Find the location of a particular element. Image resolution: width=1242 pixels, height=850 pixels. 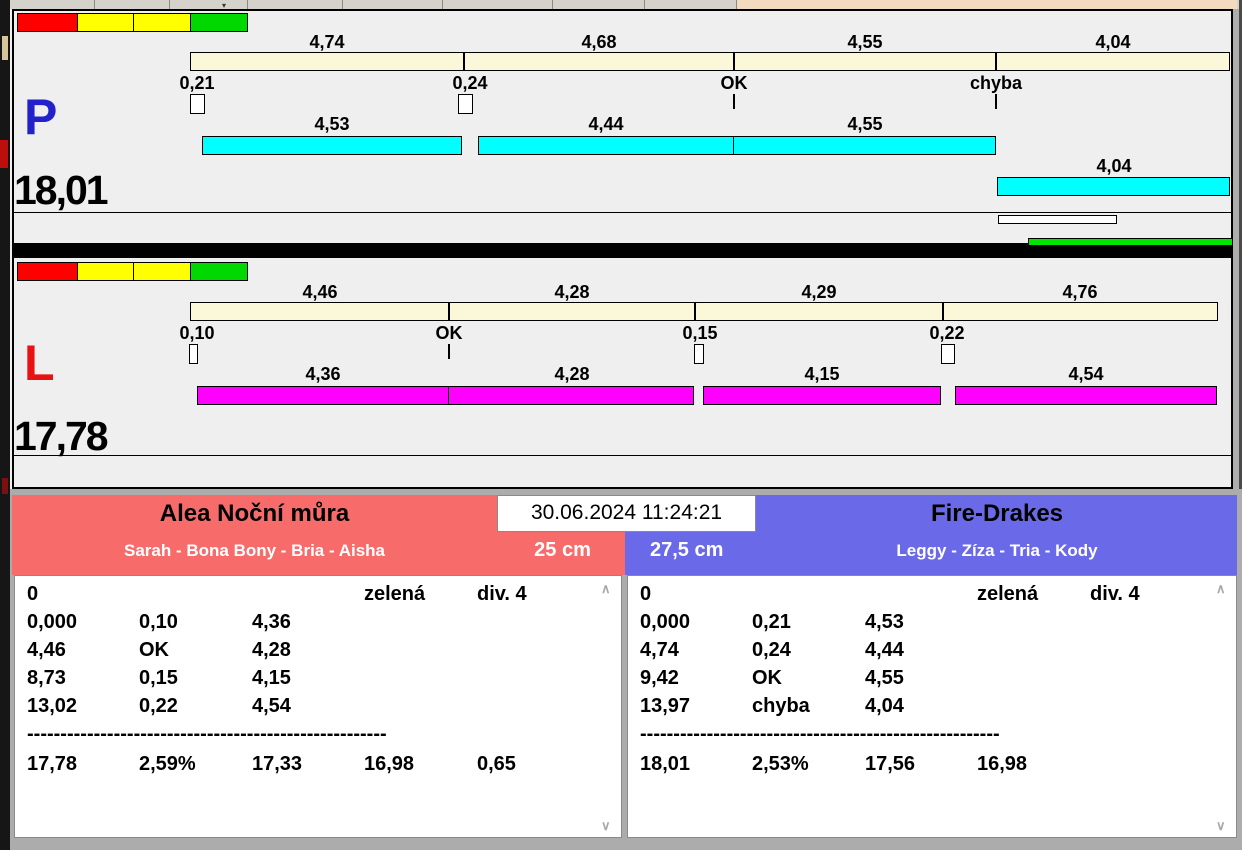

summary-cell: 2,53% is located at coordinates (780, 764).